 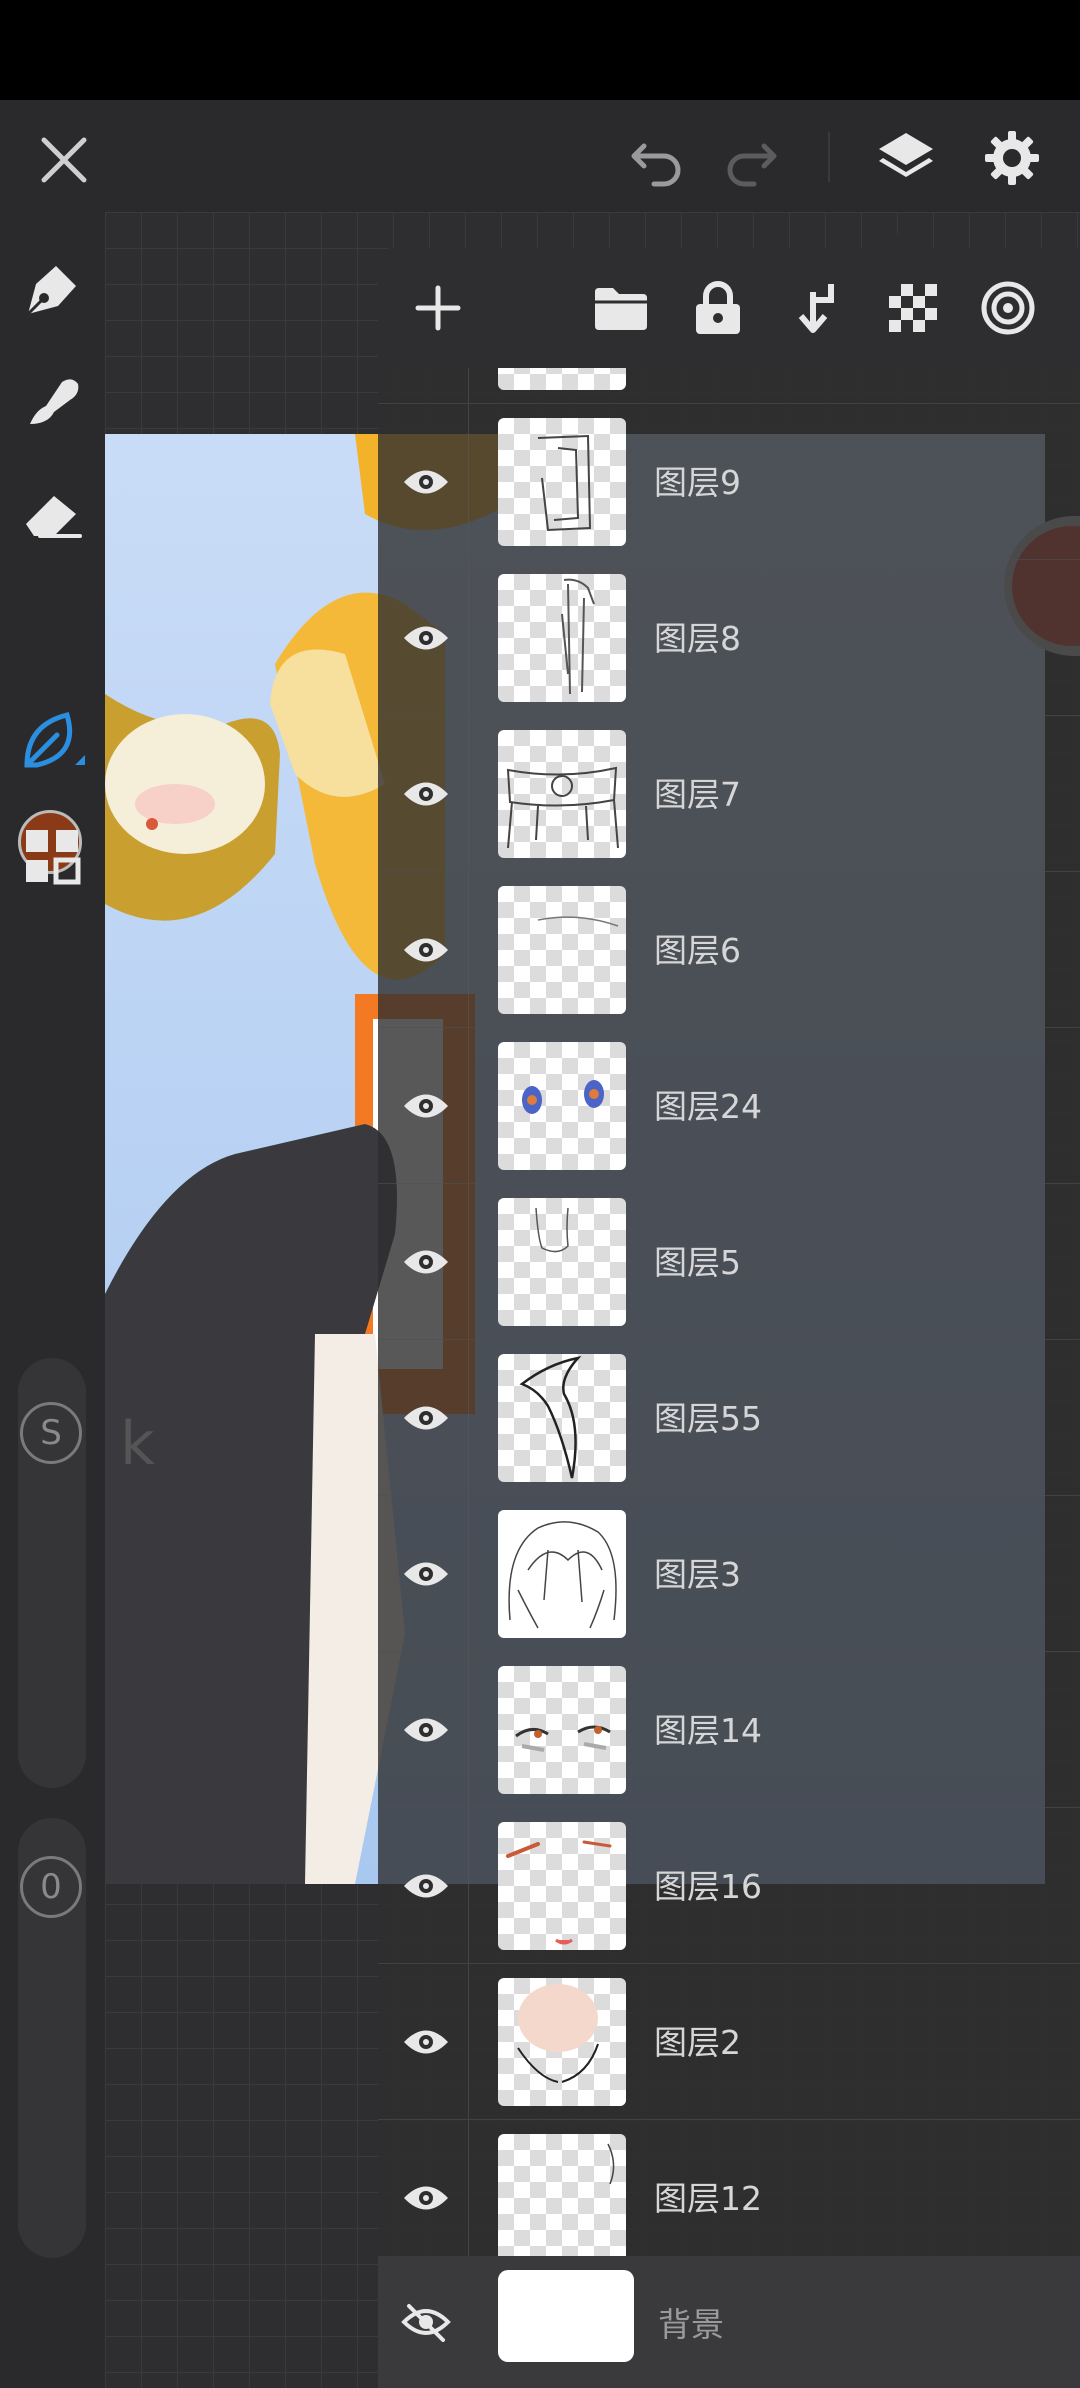 What do you see at coordinates (913, 308) in the screenshot?
I see `transparency-icon` at bounding box center [913, 308].